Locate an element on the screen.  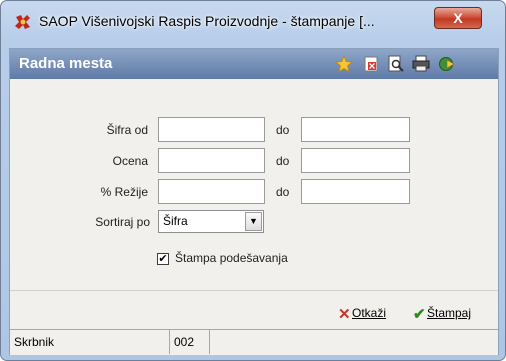
print-preview-icon is located at coordinates (396, 64).